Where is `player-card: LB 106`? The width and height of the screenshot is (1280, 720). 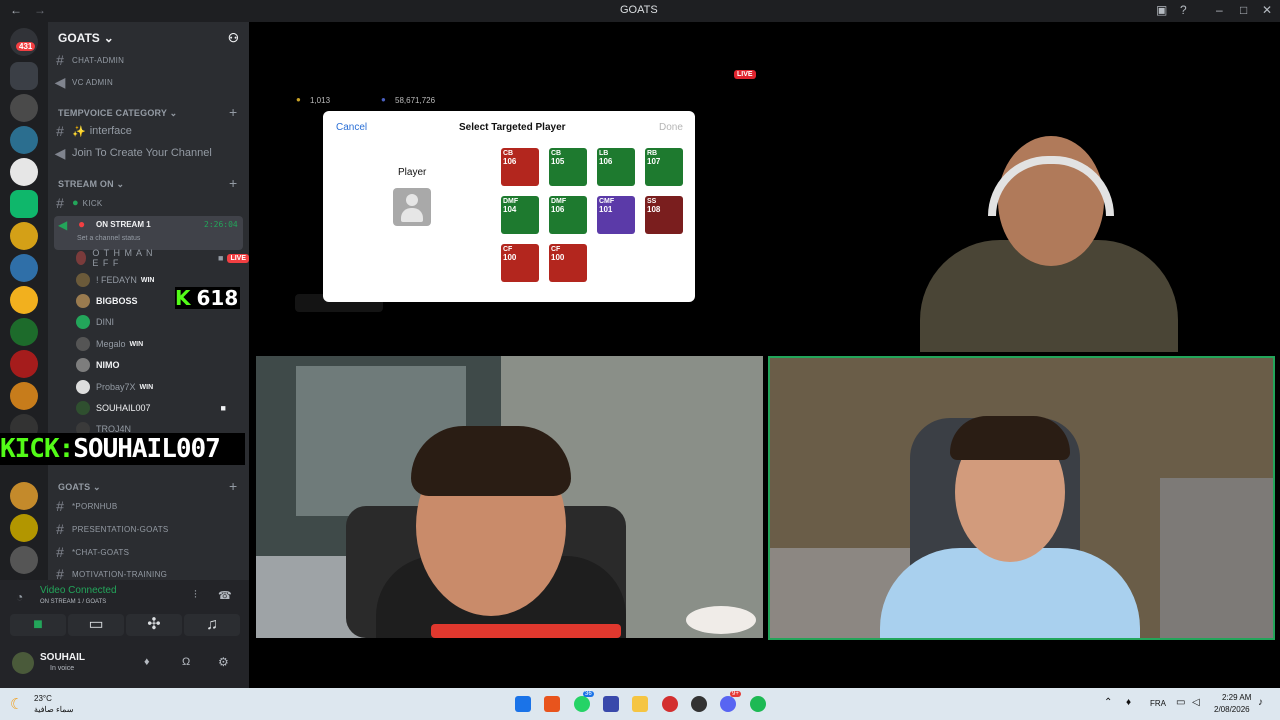
player-card: LB 106 is located at coordinates (616, 167).